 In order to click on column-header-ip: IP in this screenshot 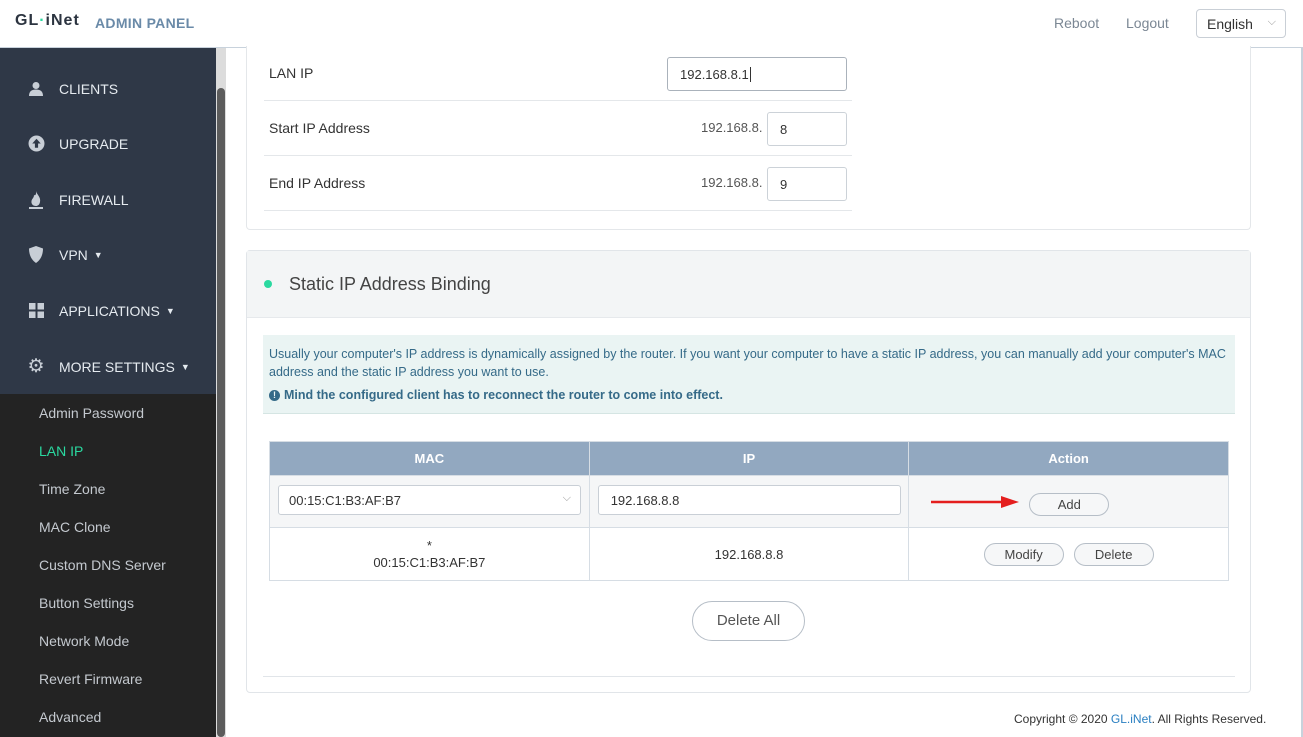, I will do `click(749, 458)`.